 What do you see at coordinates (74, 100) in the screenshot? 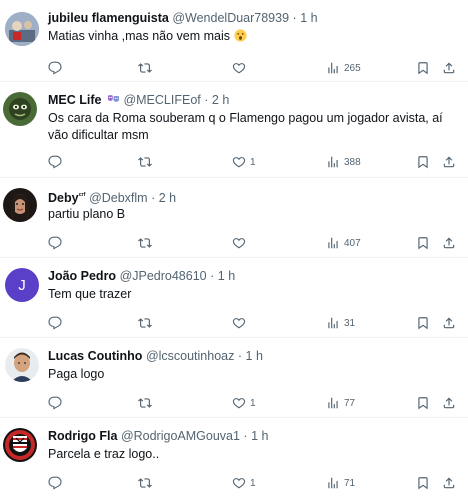
I see `display-name: MEC Life` at bounding box center [74, 100].